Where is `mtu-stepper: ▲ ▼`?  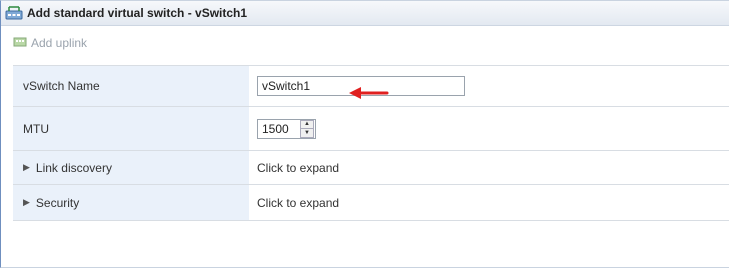 mtu-stepper: ▲ ▼ is located at coordinates (286, 128).